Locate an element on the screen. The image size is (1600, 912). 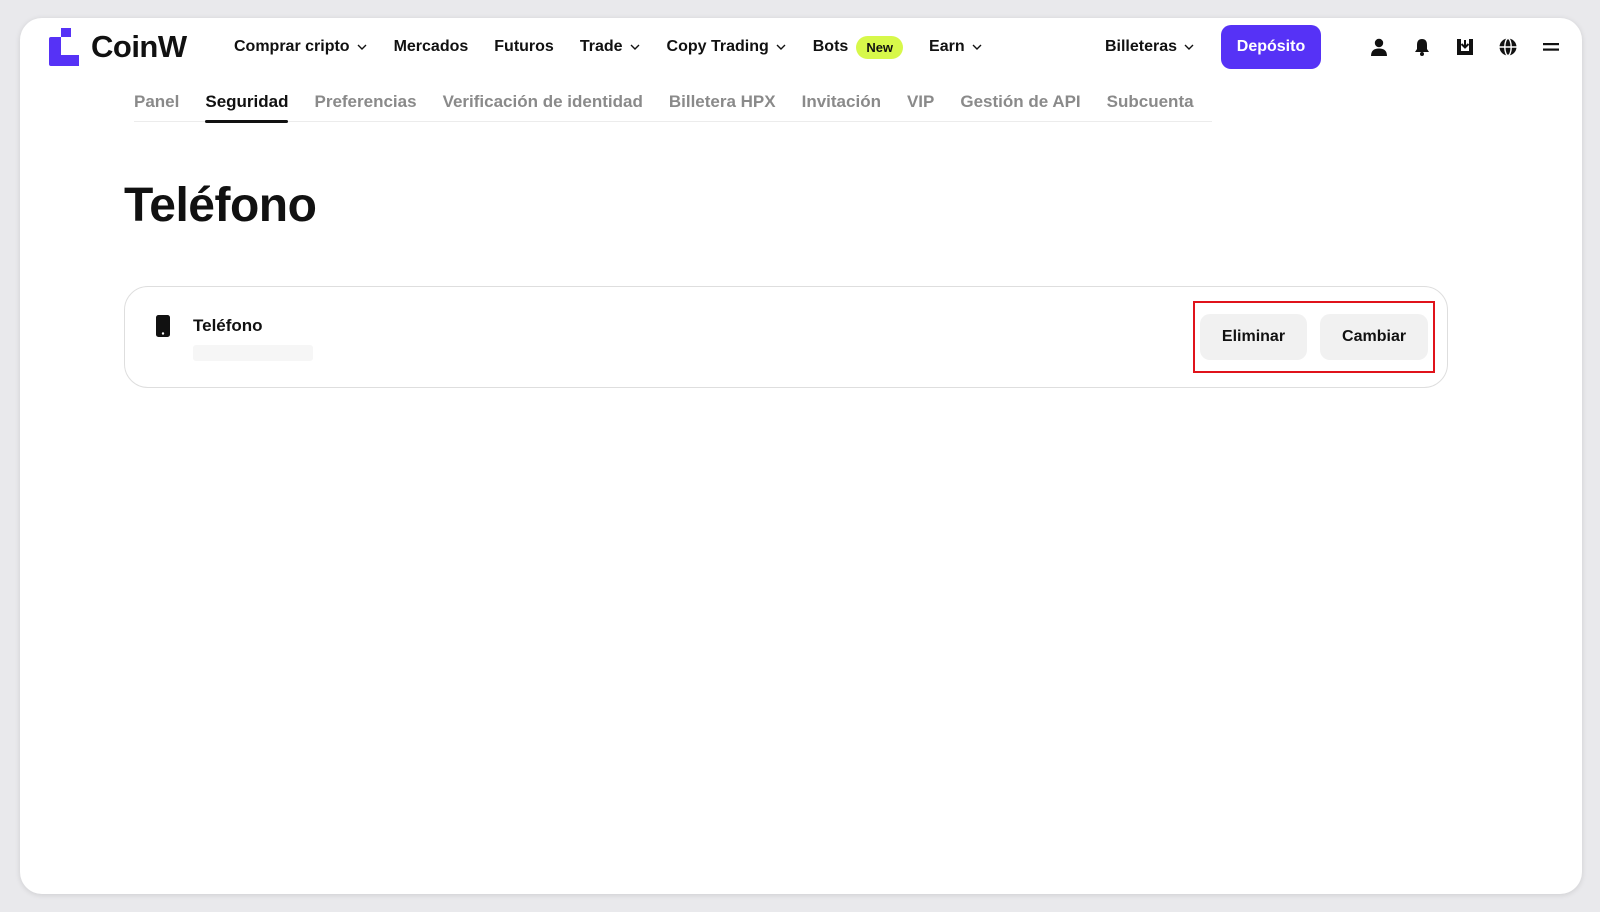
download-icon is located at coordinates (1465, 47).